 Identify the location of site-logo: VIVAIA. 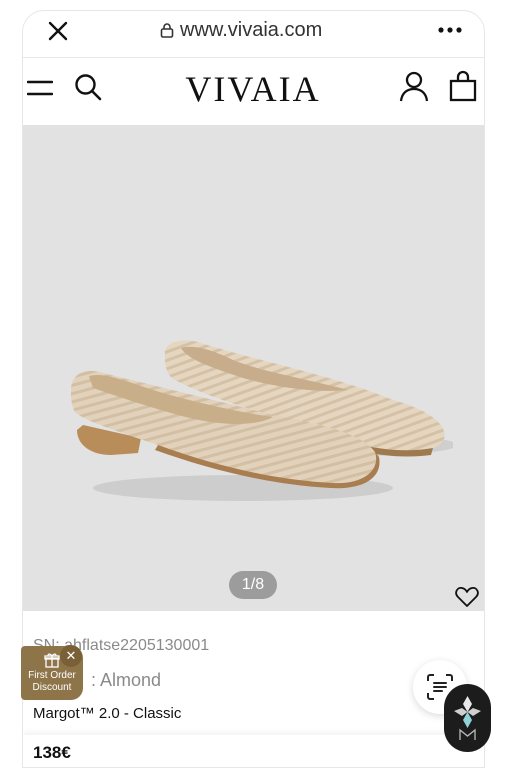
(253, 89).